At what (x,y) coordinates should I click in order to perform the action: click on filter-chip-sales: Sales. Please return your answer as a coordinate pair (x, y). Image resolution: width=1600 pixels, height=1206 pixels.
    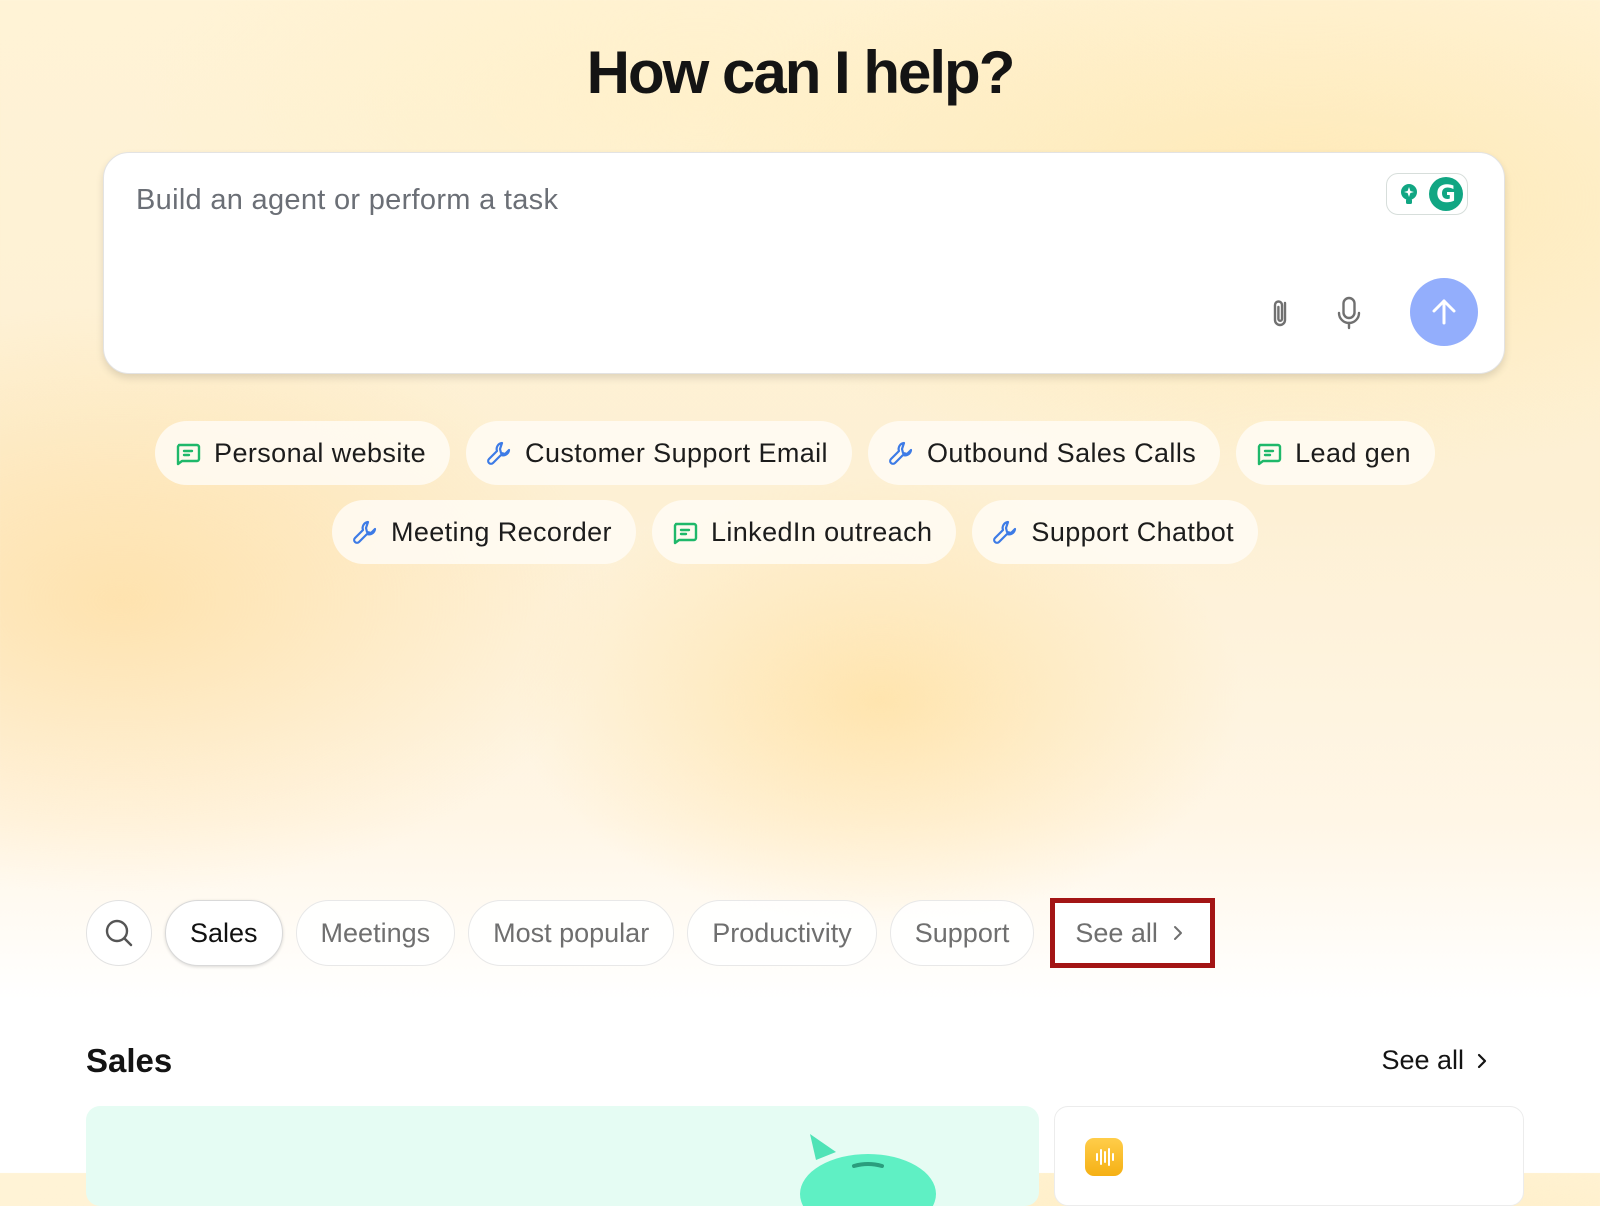
    Looking at the image, I should click on (224, 933).